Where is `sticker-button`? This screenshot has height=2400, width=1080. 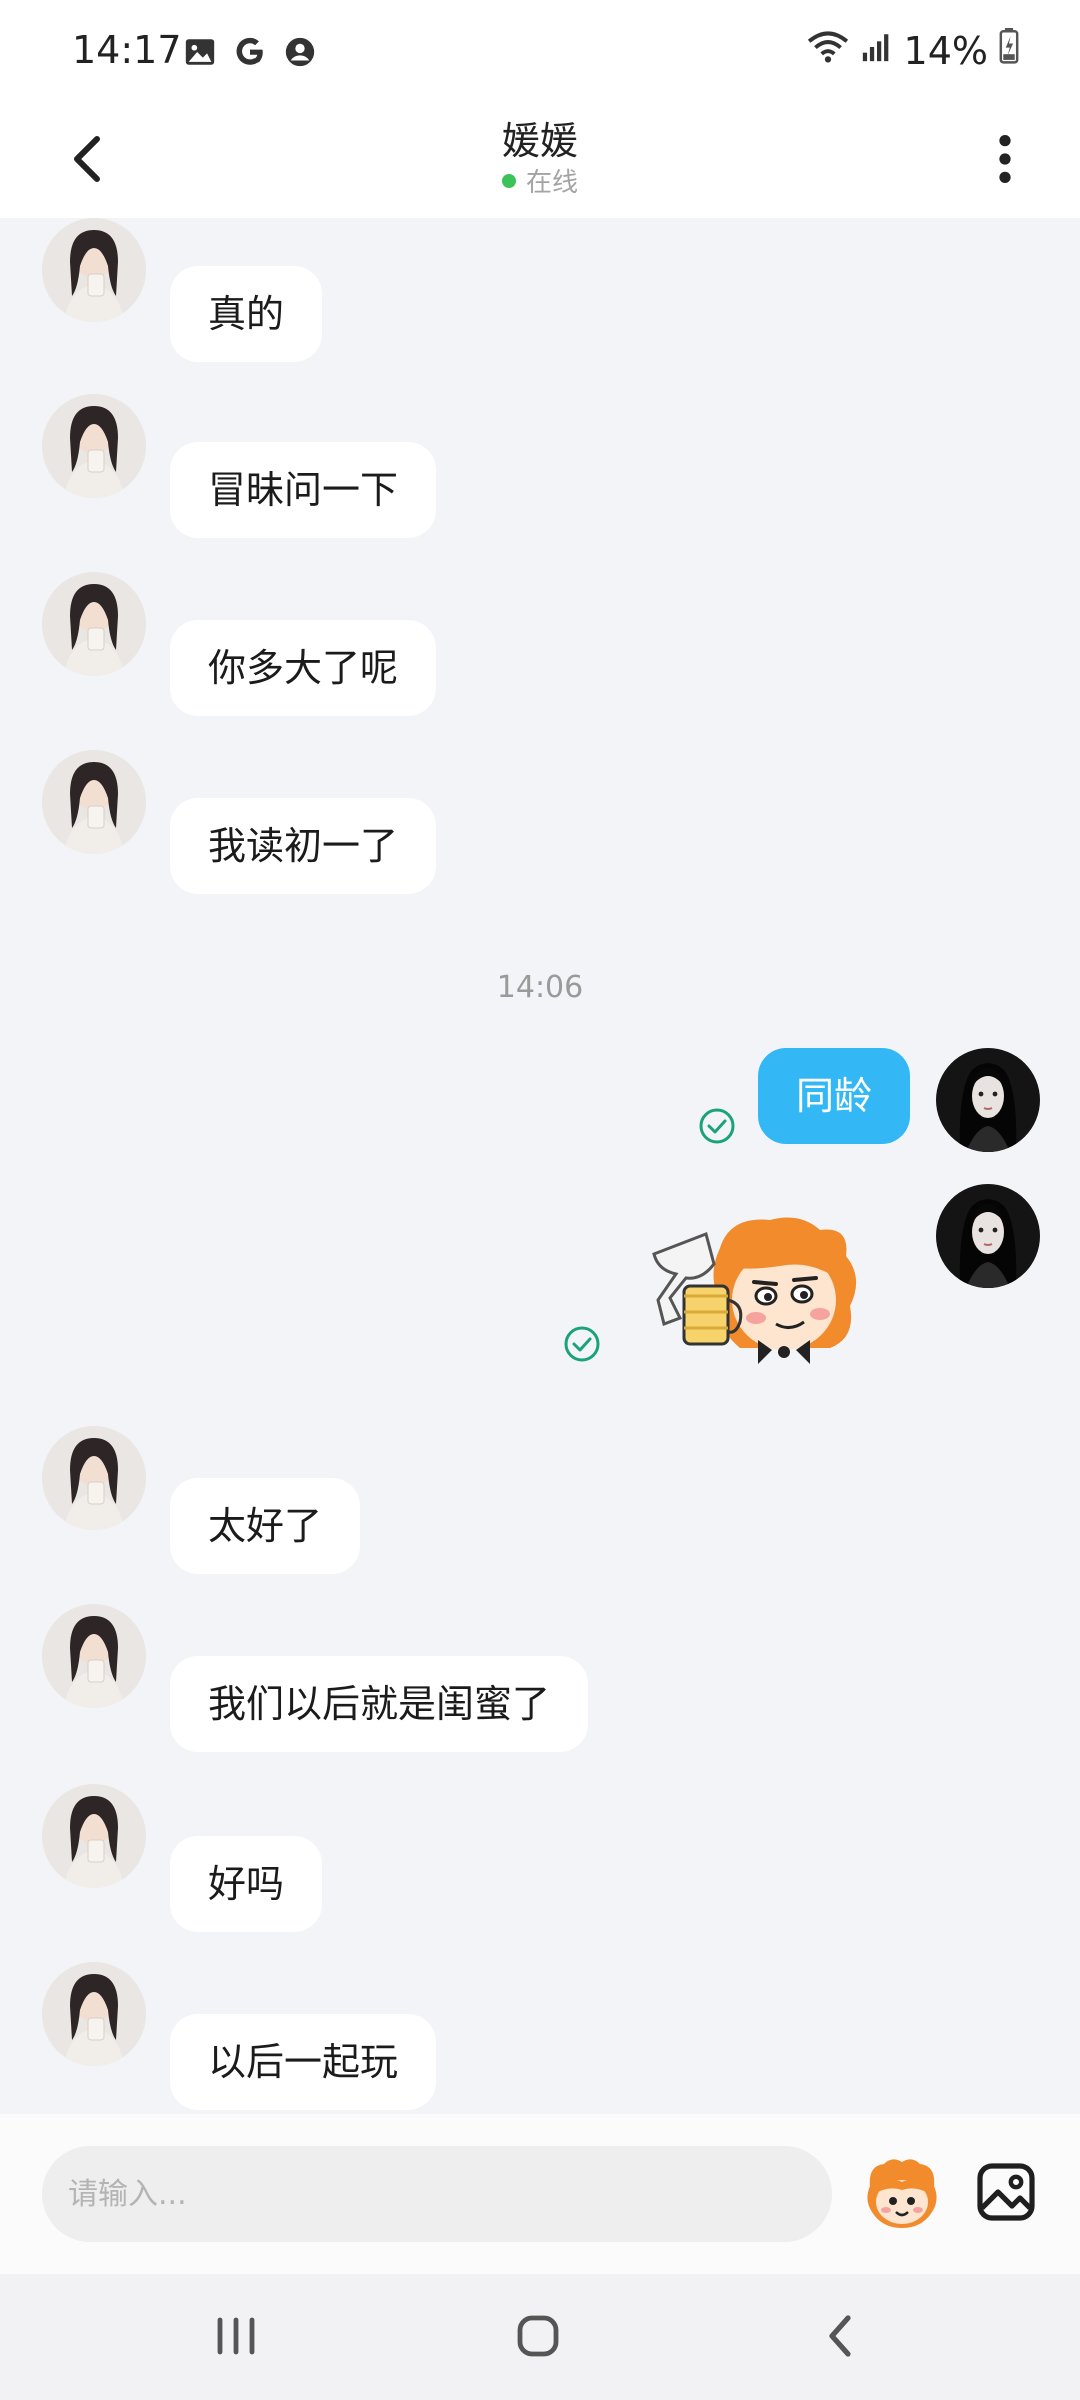 sticker-button is located at coordinates (902, 2194).